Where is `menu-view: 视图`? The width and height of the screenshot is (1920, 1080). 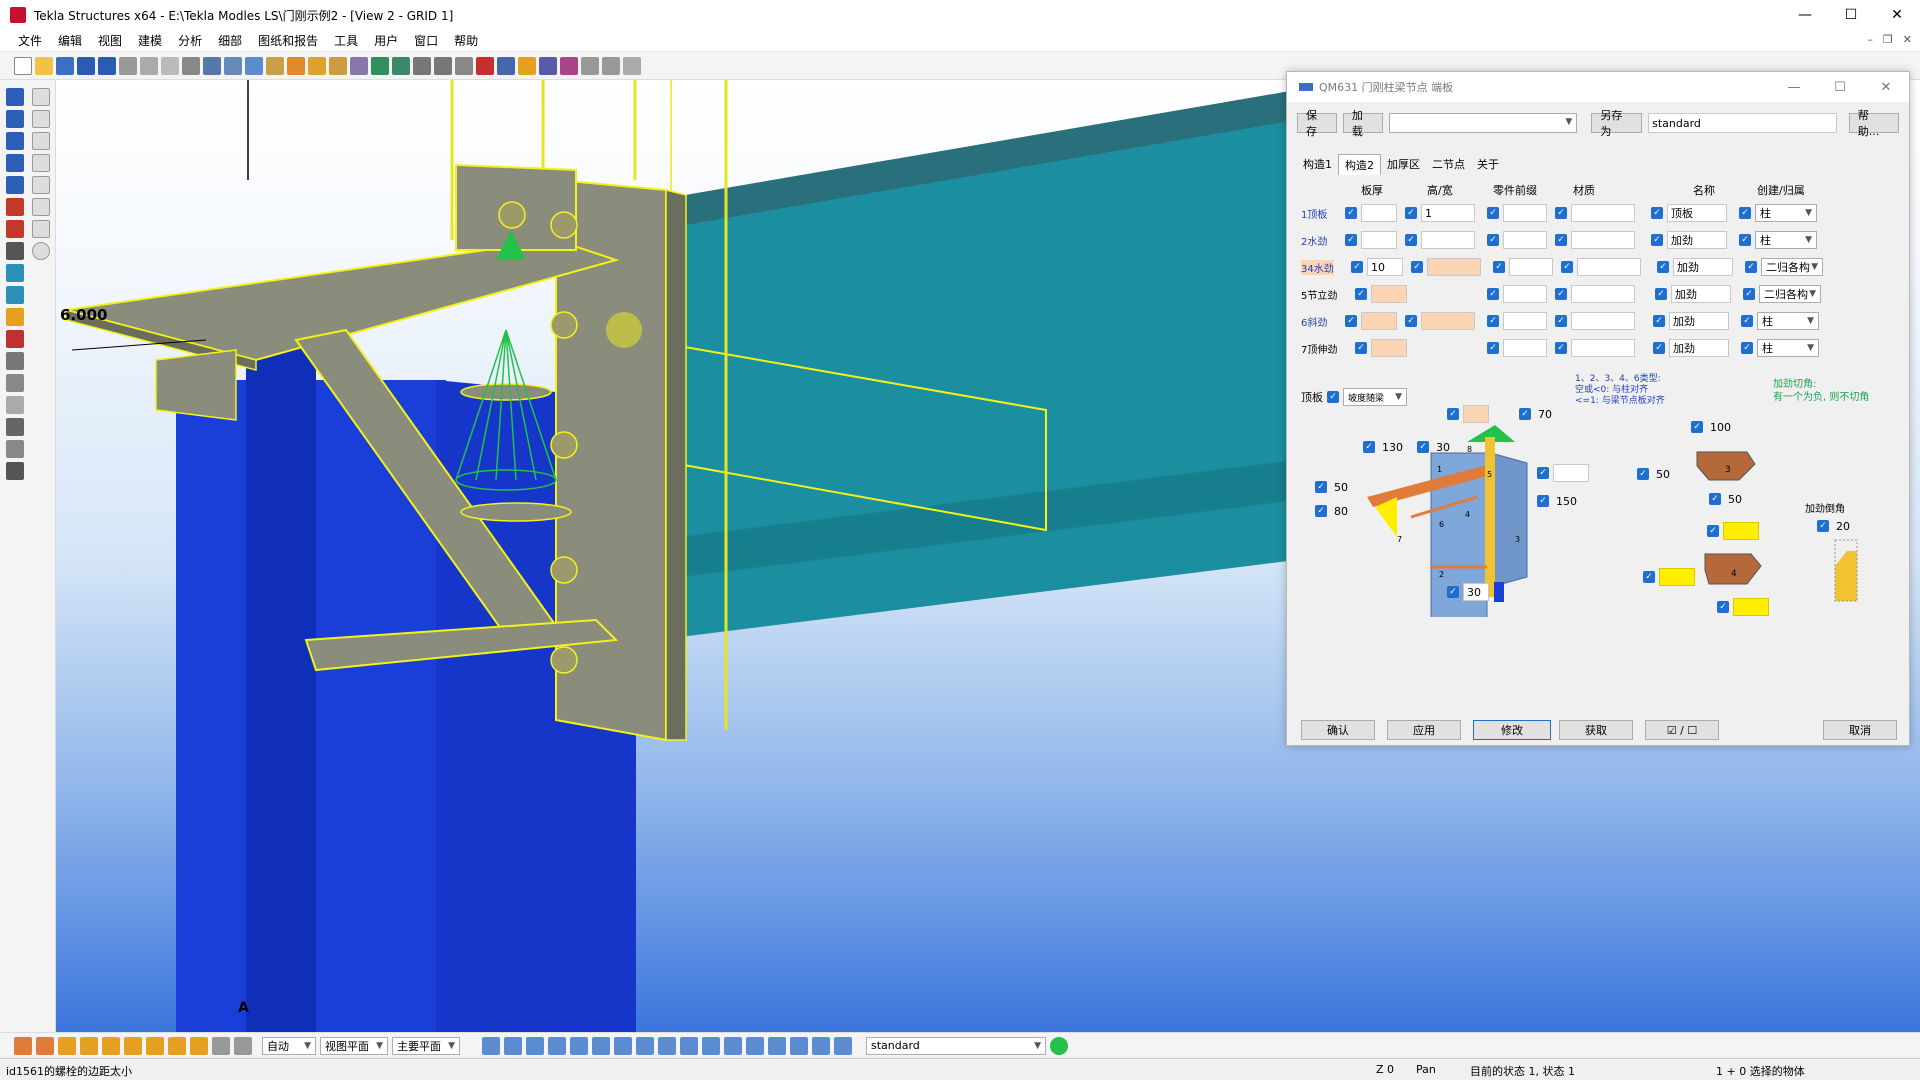 menu-view: 视图 is located at coordinates (110, 40).